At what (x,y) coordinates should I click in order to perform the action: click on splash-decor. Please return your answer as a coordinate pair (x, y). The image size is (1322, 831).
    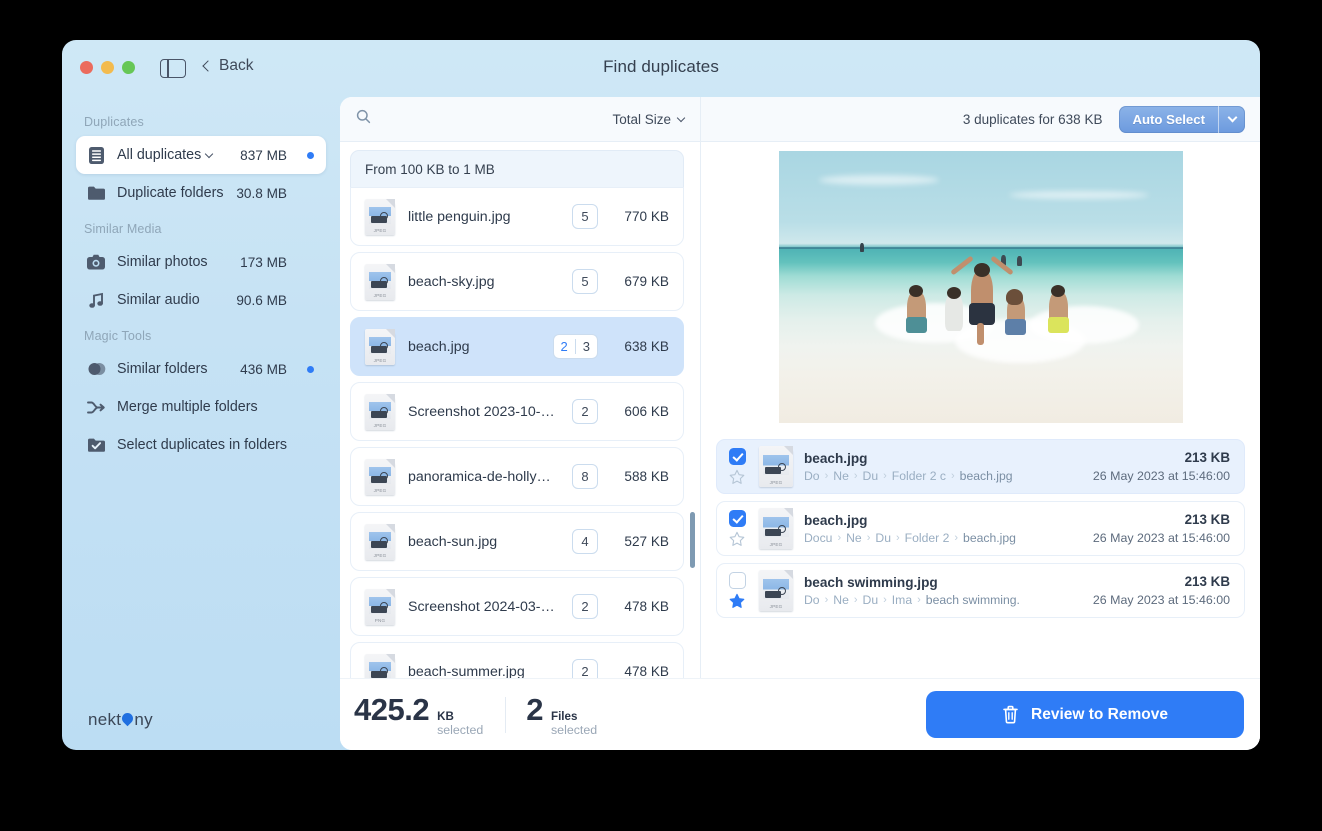
    Looking at the image, I should click on (1083, 324).